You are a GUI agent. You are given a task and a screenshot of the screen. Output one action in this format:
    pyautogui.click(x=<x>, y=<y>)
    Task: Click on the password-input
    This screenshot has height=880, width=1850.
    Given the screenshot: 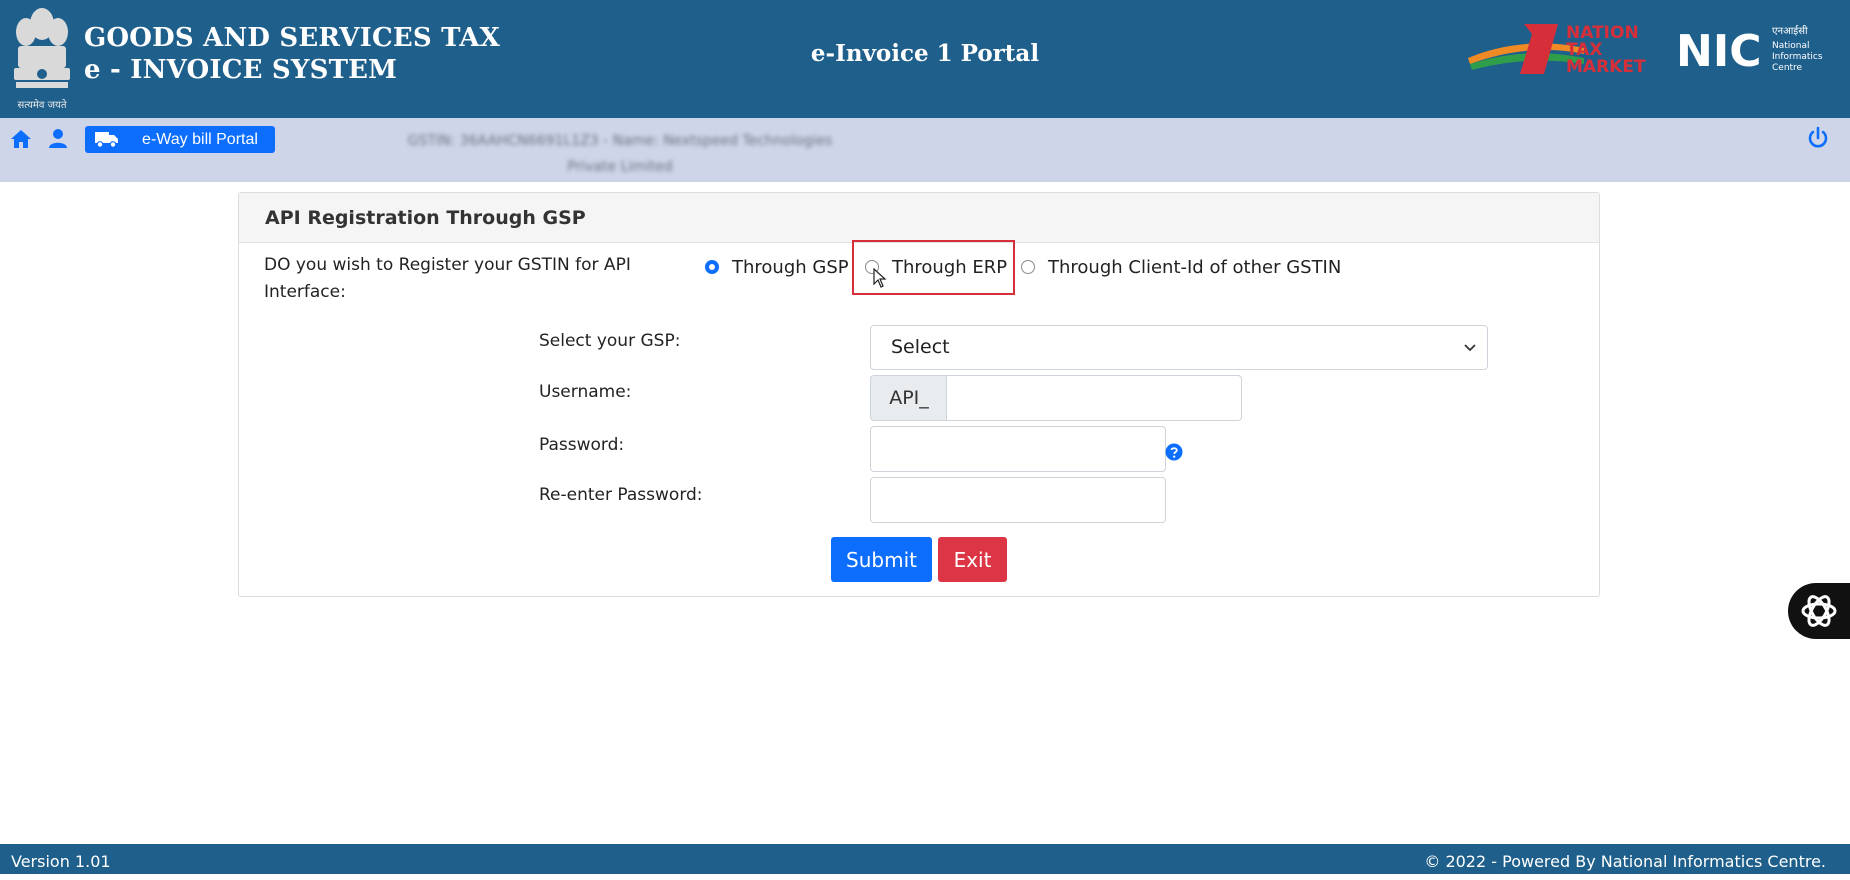 What is the action you would take?
    pyautogui.click(x=1018, y=449)
    